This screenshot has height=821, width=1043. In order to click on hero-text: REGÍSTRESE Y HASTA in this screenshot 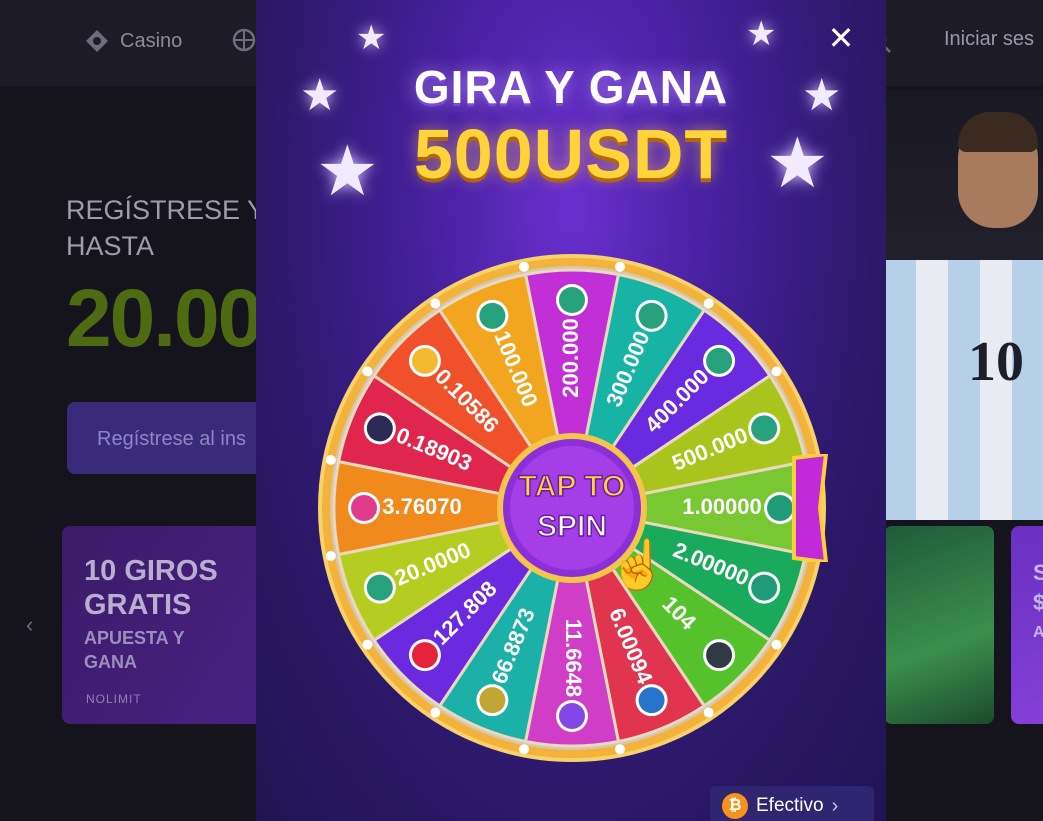, I will do `click(165, 228)`.